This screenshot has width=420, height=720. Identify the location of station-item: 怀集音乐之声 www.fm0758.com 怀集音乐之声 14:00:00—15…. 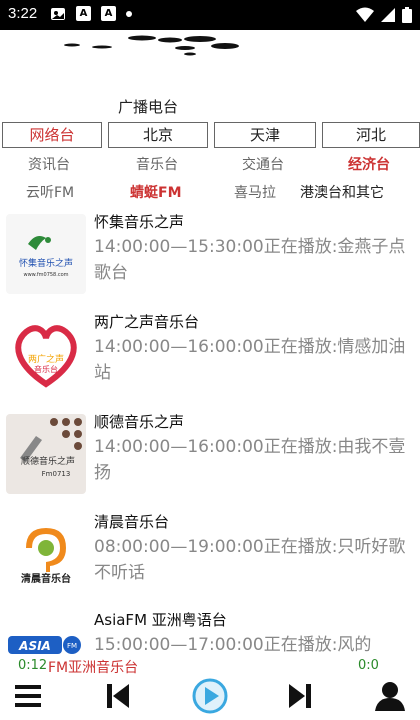
(210, 257).